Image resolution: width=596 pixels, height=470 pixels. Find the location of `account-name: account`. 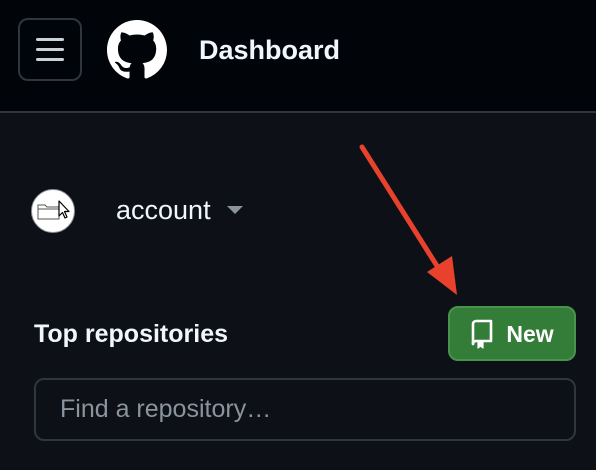

account-name: account is located at coordinates (163, 210).